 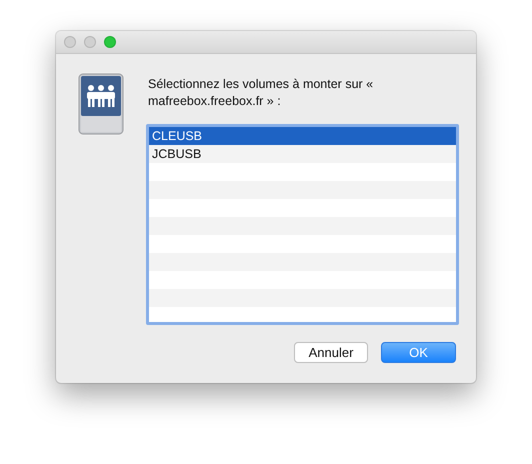 What do you see at coordinates (101, 104) in the screenshot?
I see `network-drive-icon` at bounding box center [101, 104].